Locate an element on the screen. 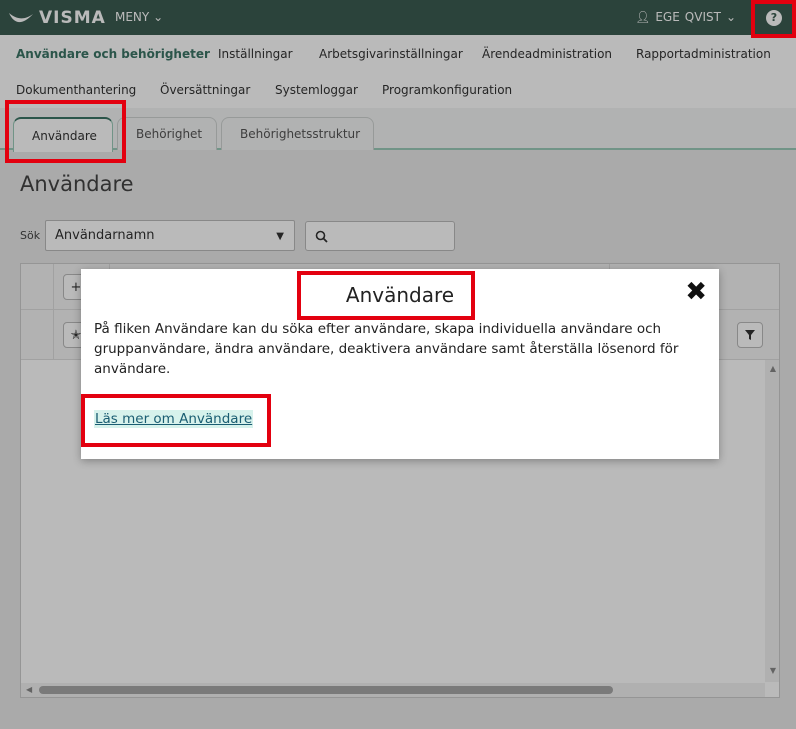  highlight-read-more-link is located at coordinates (176, 420).